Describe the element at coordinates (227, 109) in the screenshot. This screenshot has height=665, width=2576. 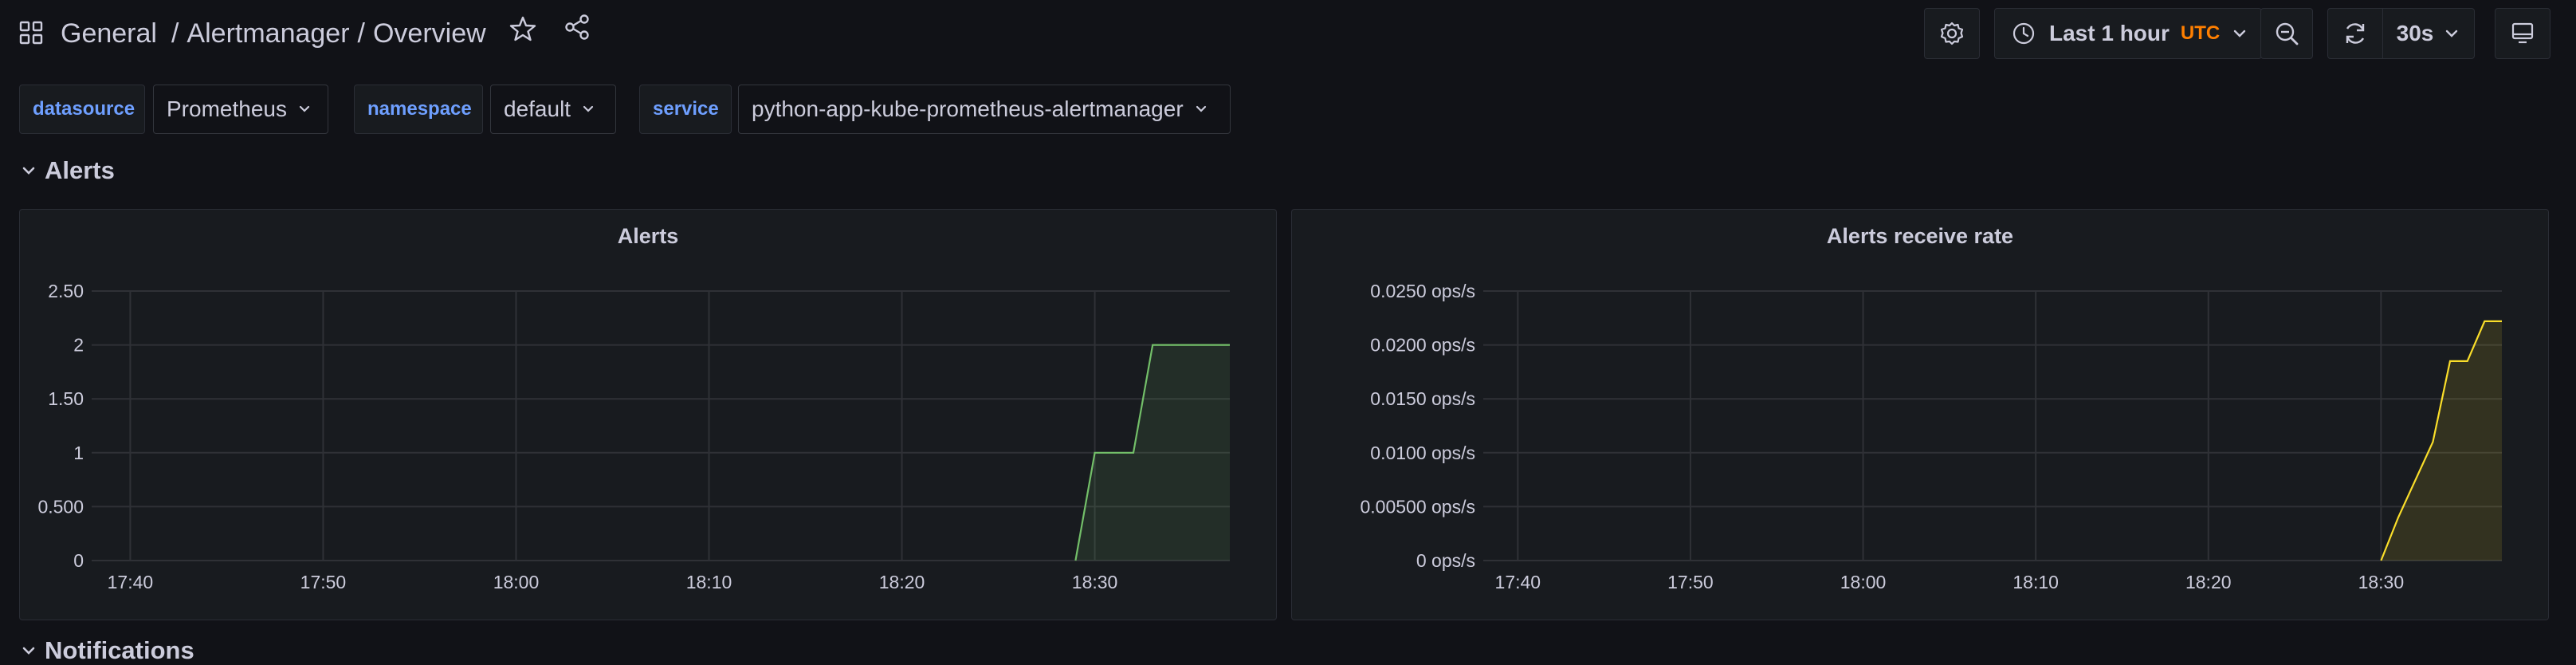
I see `variable-value: Prometheus` at that location.